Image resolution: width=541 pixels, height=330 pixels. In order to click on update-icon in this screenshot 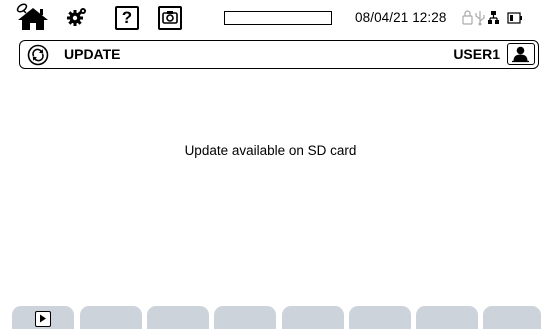, I will do `click(38, 55)`.